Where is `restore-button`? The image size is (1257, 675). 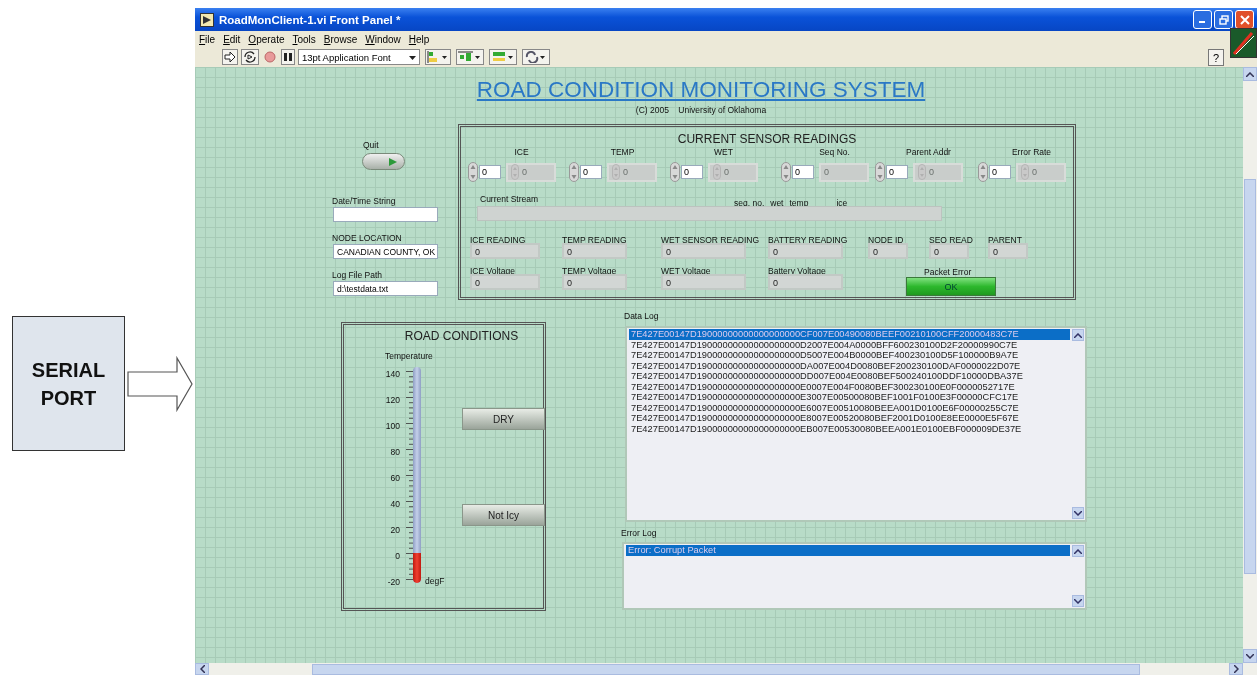
restore-button is located at coordinates (1223, 19).